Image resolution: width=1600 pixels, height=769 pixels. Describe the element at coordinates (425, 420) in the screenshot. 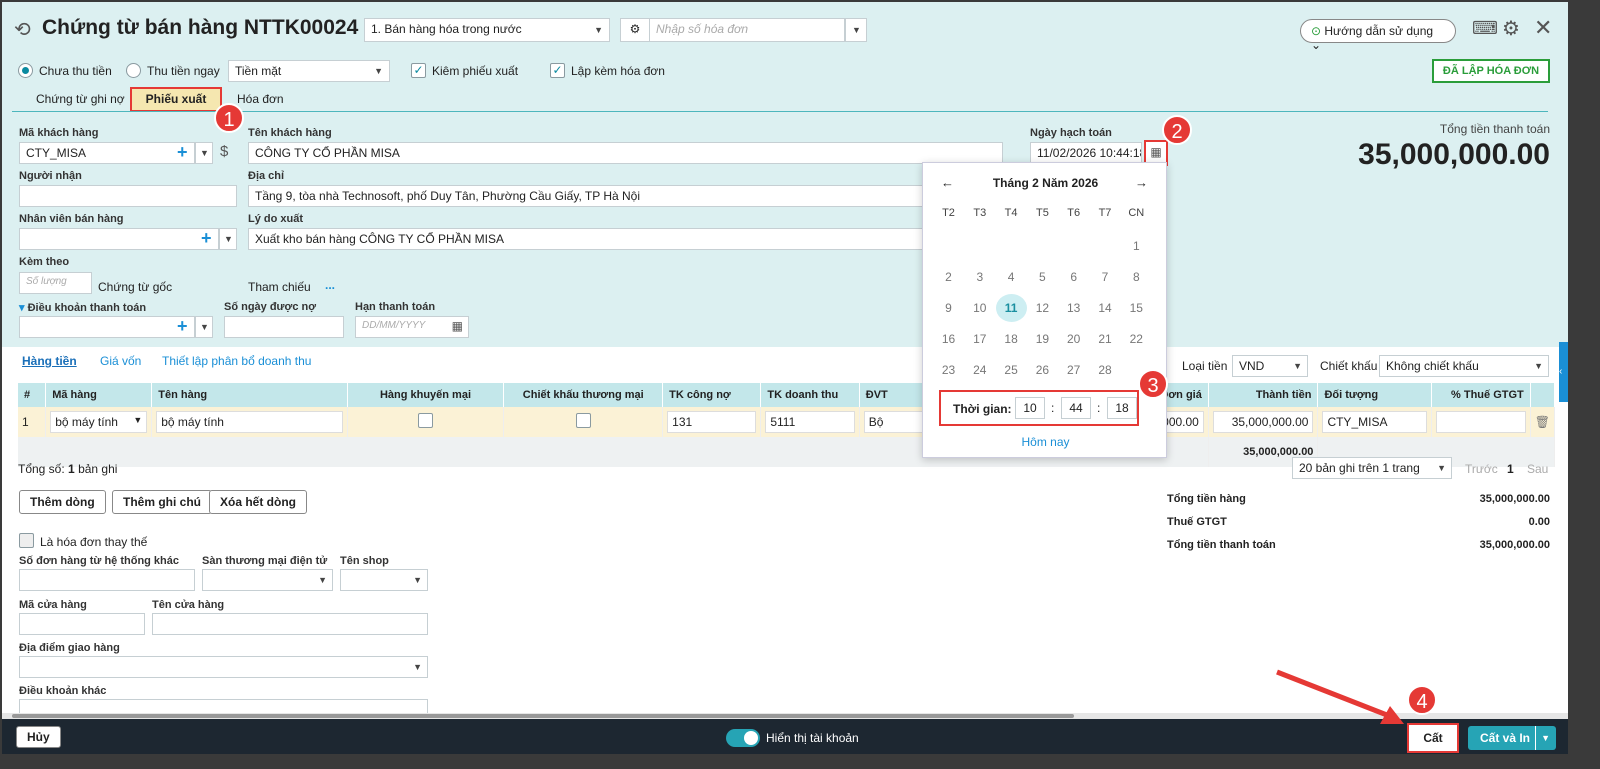

I see `row-promo-checkbox` at that location.